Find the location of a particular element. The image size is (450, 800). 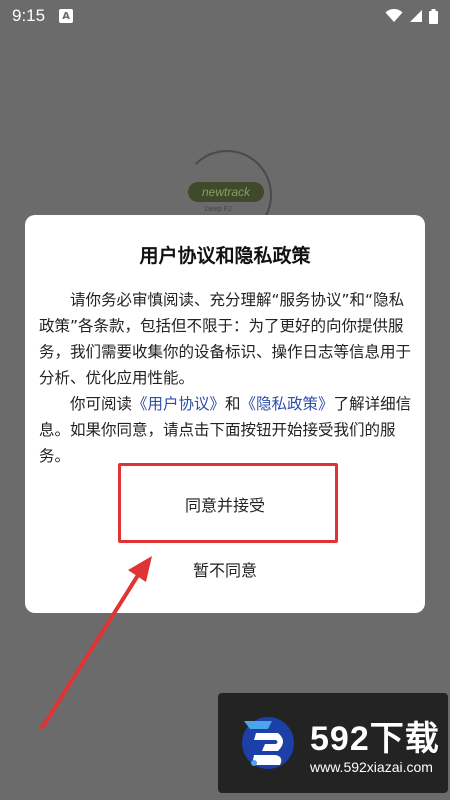

watermark: 592下载 www.592xiazai.com is located at coordinates (333, 743).